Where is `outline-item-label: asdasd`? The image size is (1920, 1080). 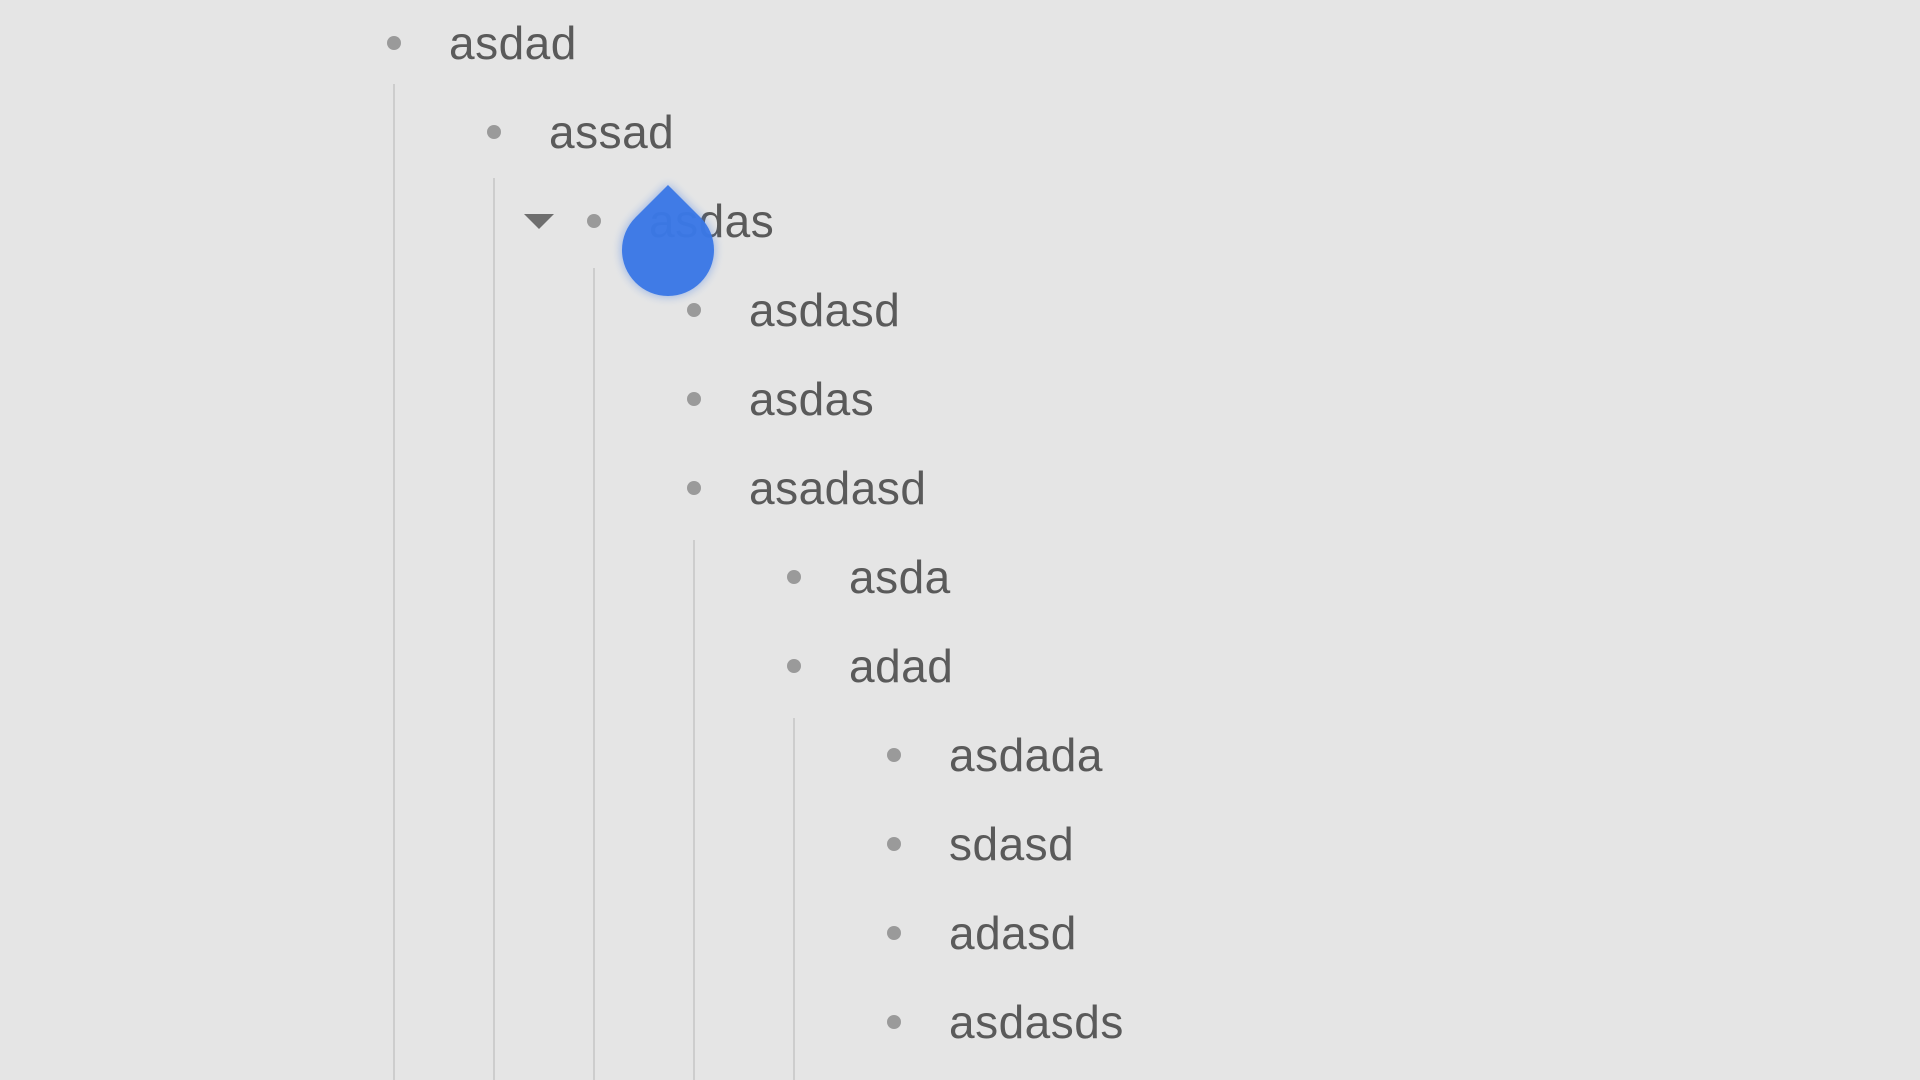
outline-item-label: asdasd is located at coordinates (824, 310).